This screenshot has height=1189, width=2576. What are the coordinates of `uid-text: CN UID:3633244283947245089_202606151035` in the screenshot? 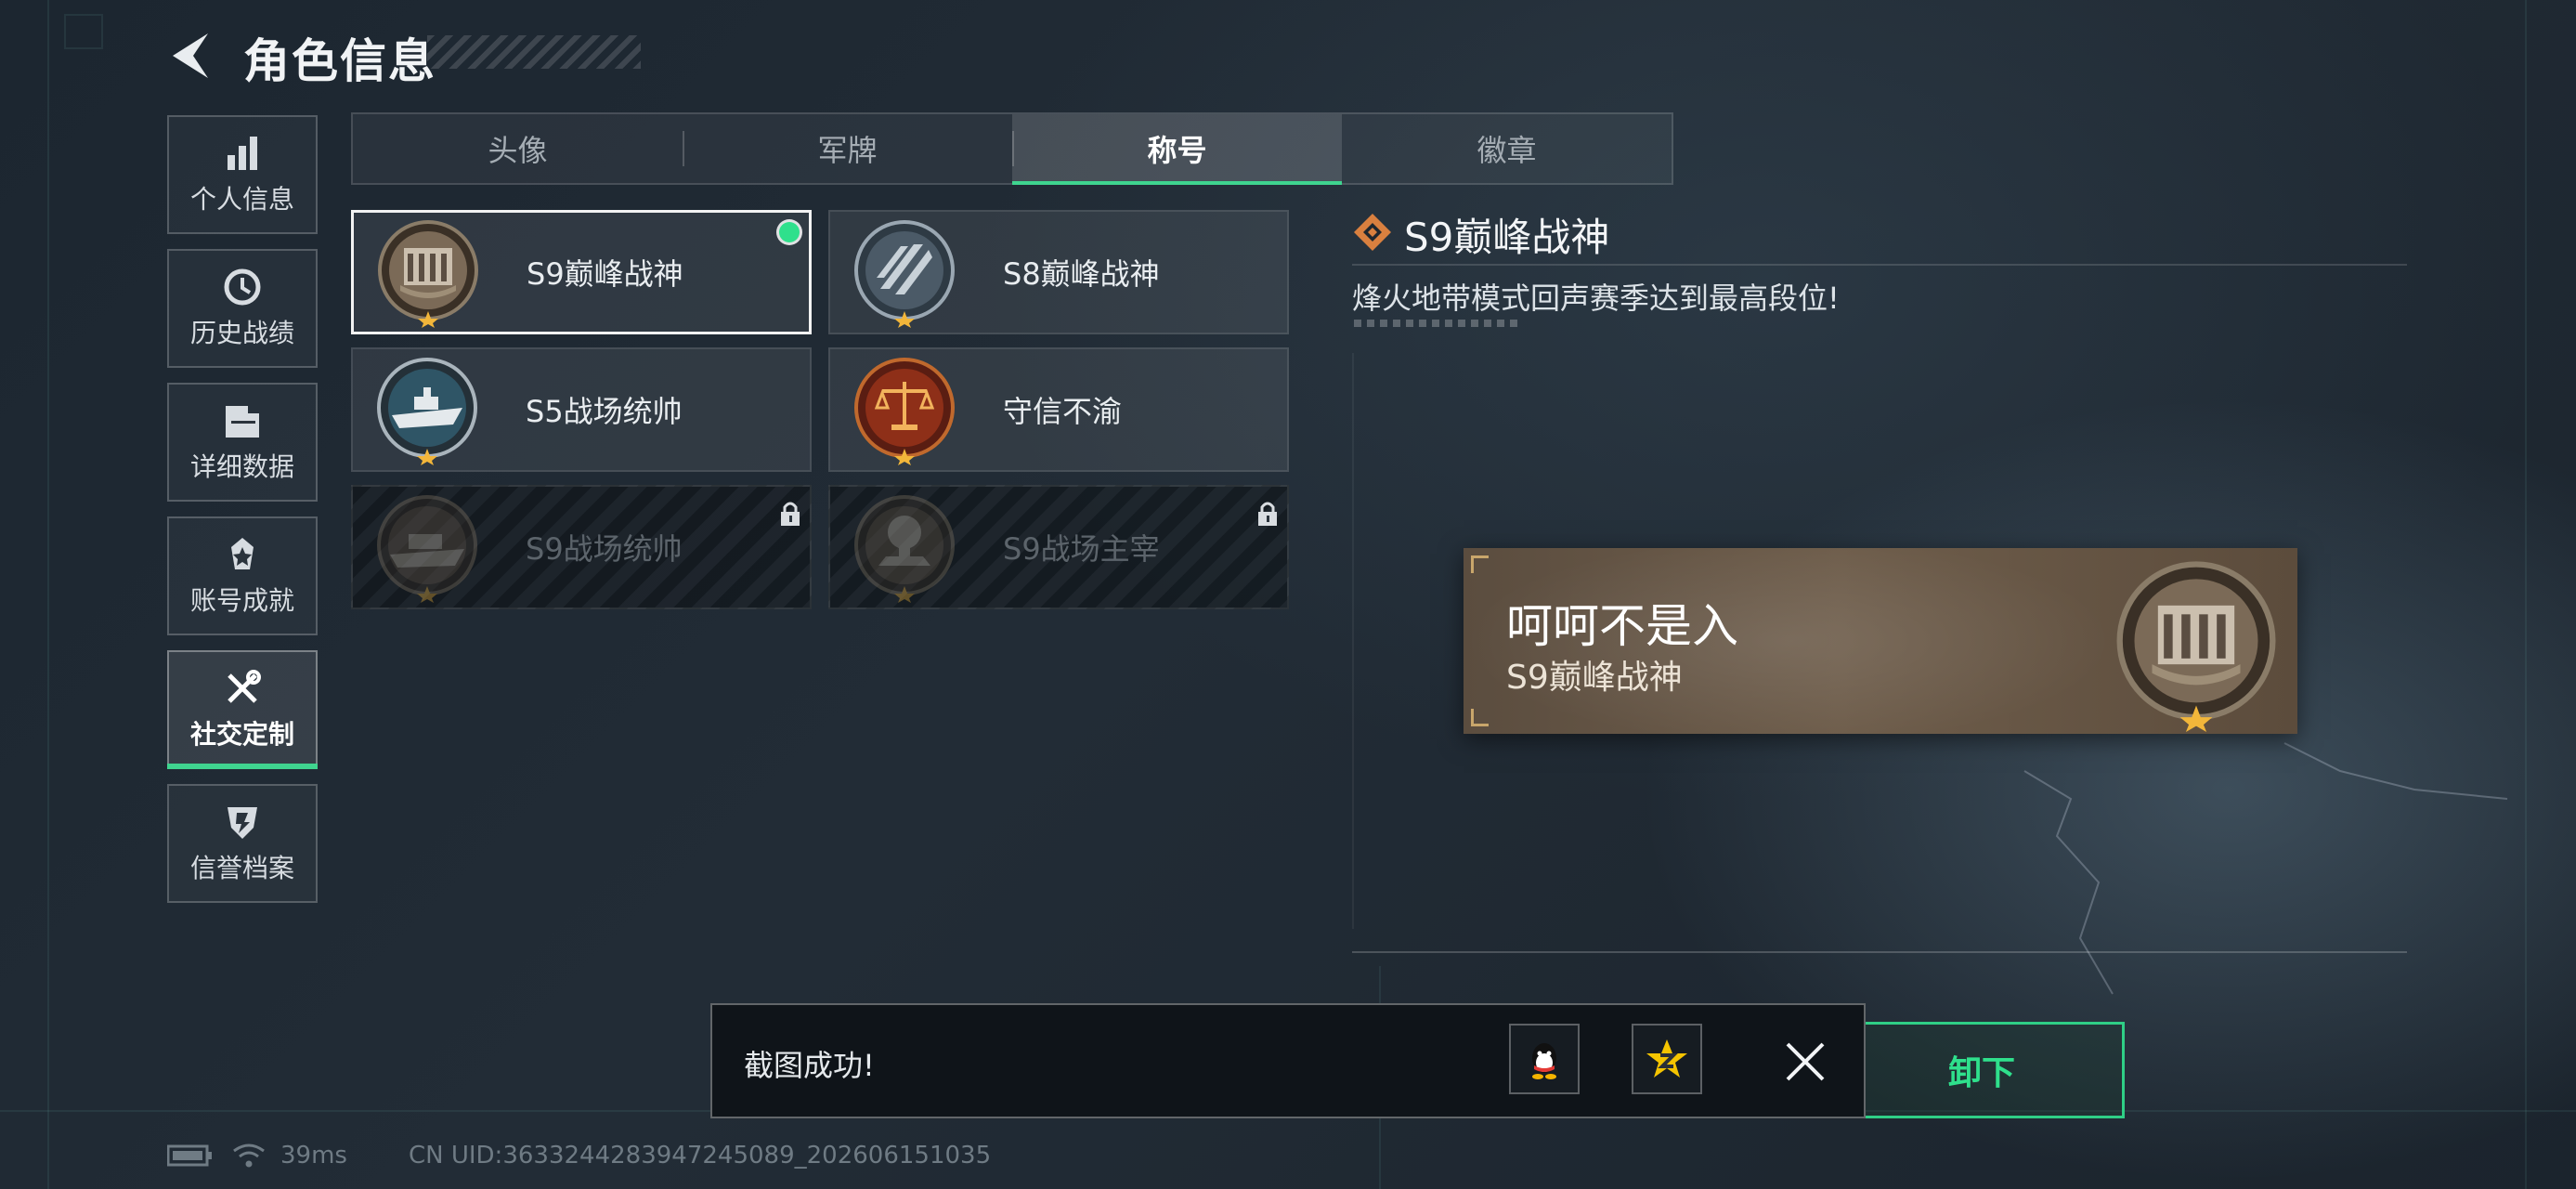 It's located at (700, 1156).